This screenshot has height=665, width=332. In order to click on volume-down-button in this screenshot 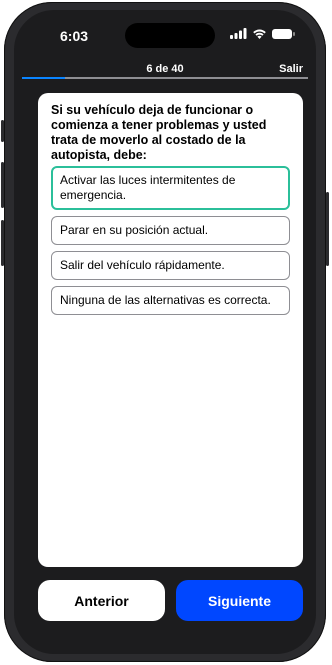, I will do `click(2, 243)`.